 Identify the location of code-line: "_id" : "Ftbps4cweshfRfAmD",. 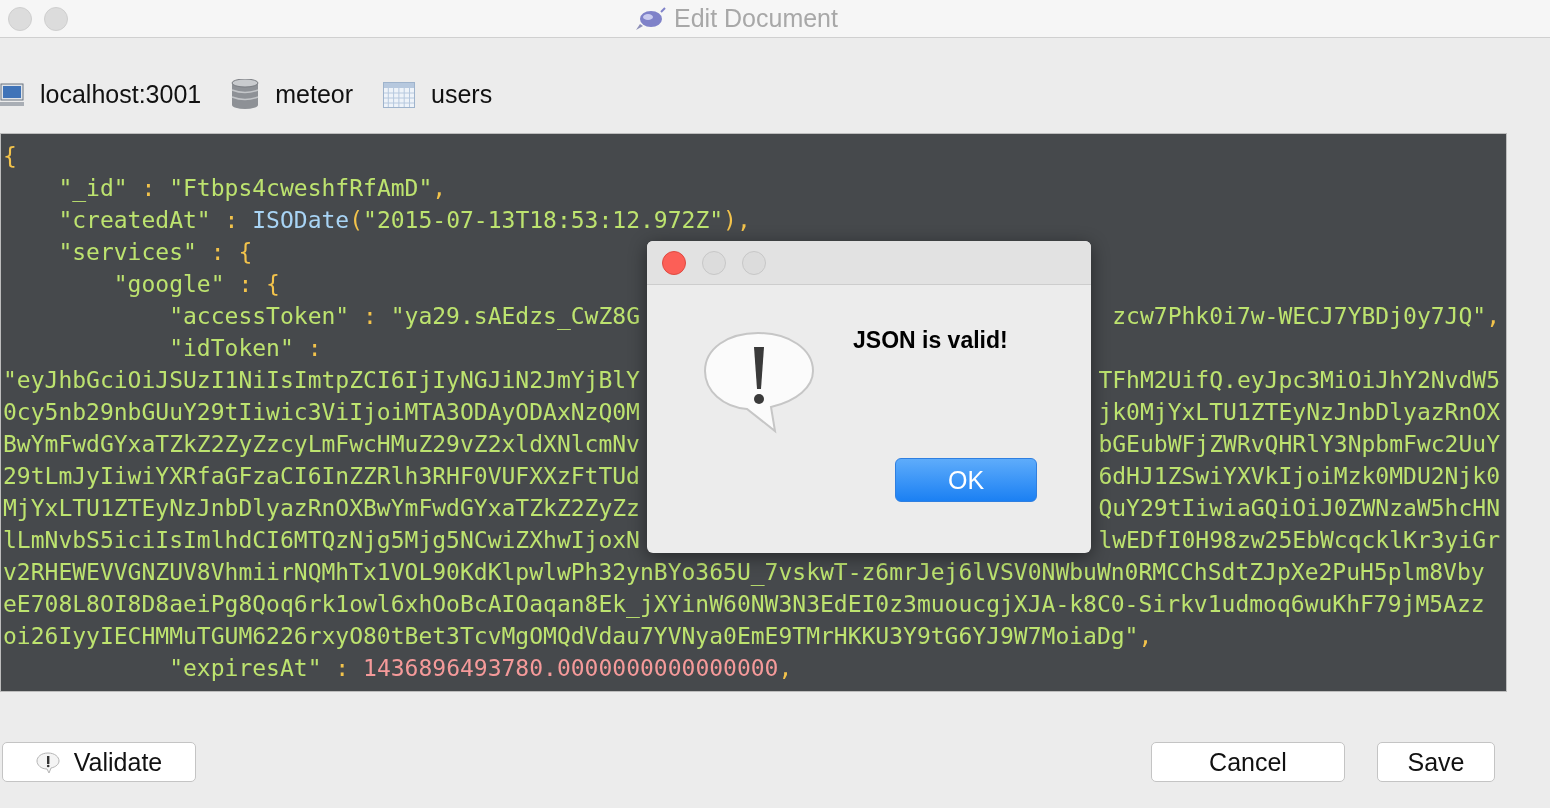
(252, 189).